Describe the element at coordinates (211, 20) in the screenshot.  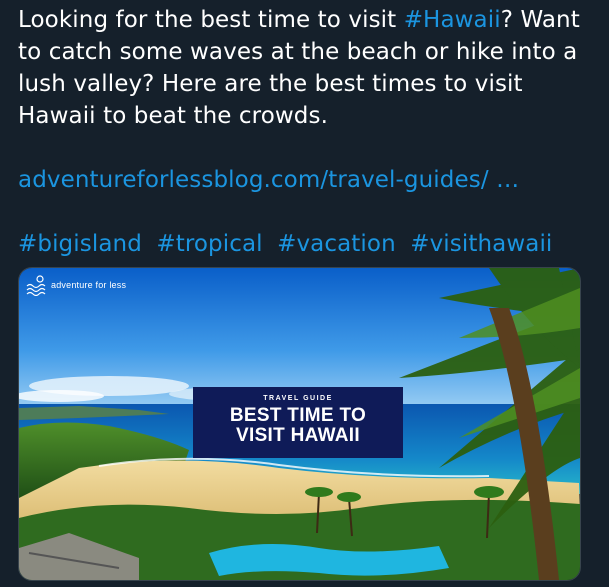
I see `tweet-text-intro: Looking for the best time to visit` at that location.